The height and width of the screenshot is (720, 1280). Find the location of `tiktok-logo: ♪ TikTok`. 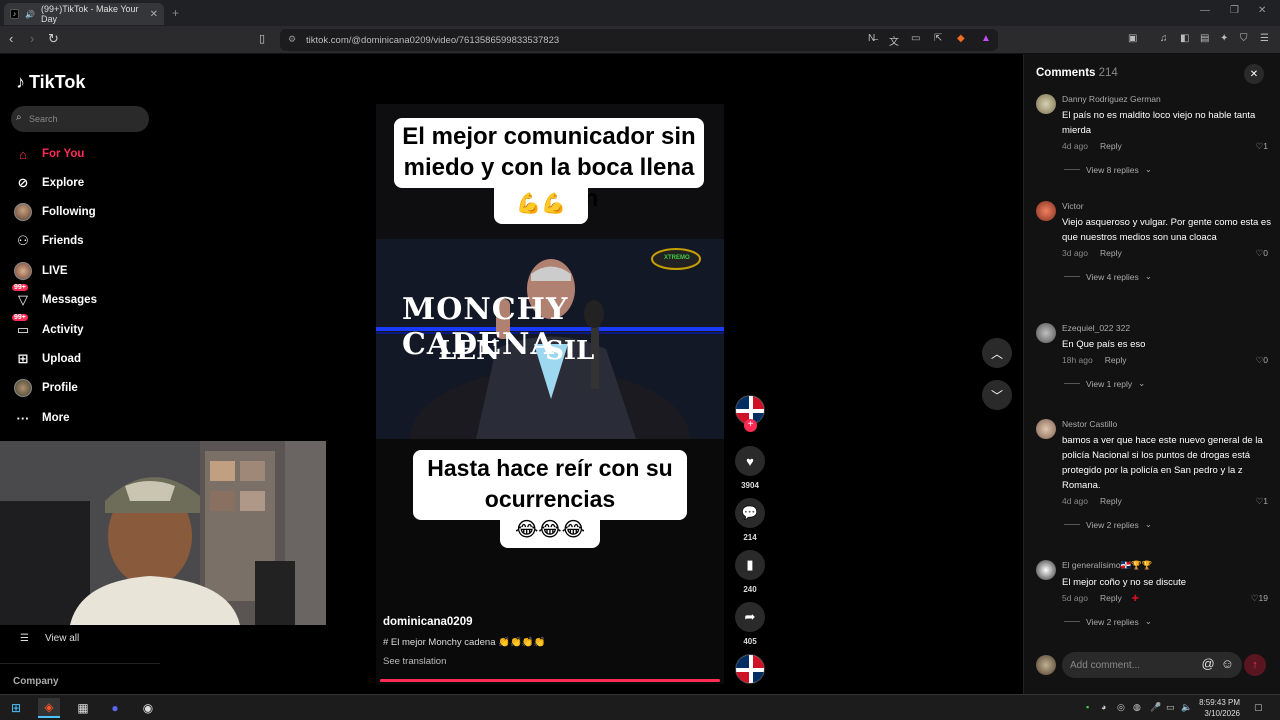

tiktok-logo: ♪ TikTok is located at coordinates (50, 82).